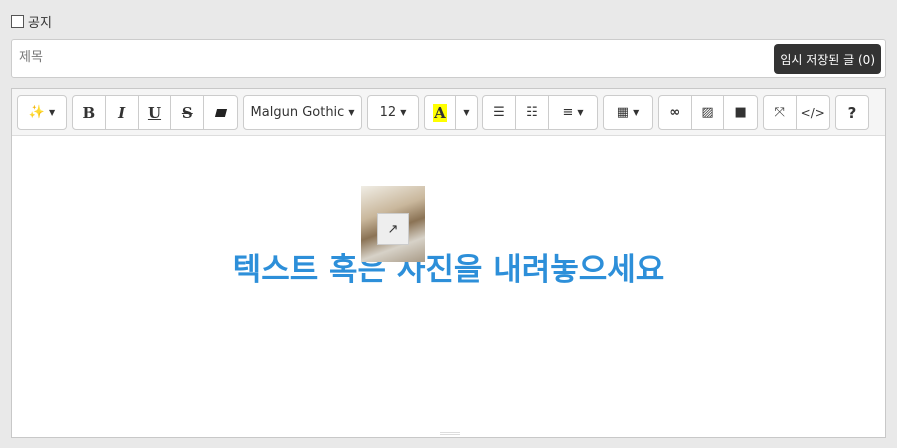 This screenshot has width=897, height=448. I want to click on link-button: ∞, so click(675, 112).